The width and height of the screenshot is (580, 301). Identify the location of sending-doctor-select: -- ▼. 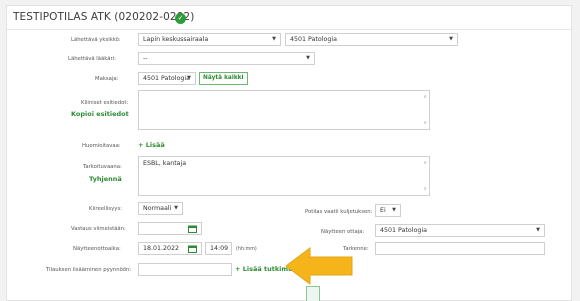
(226, 58).